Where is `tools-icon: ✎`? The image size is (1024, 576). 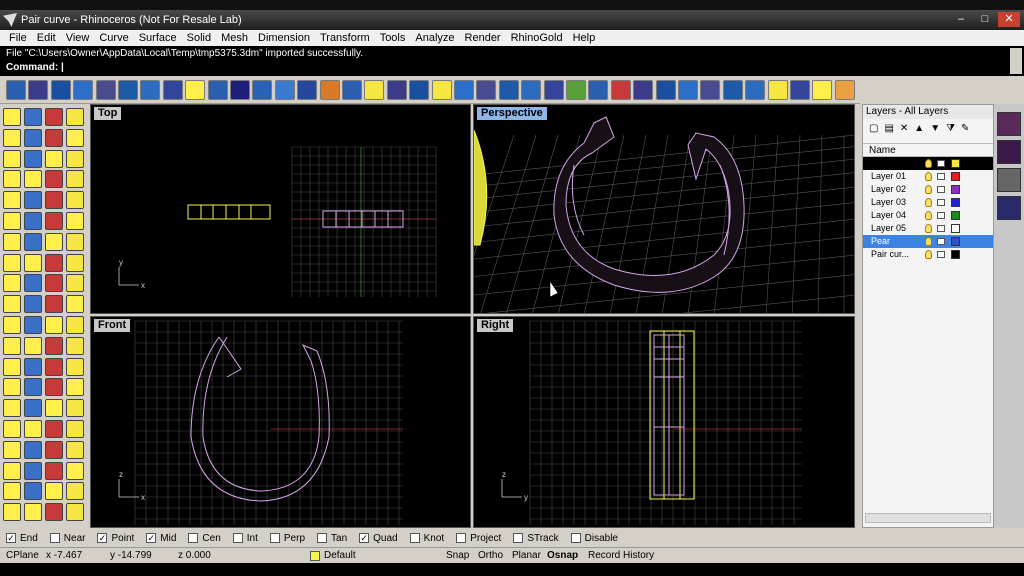
tools-icon: ✎ is located at coordinates (965, 128).